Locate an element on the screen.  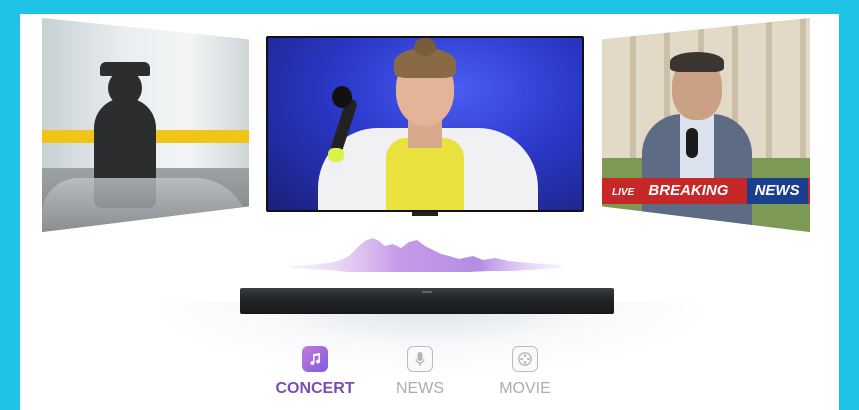
mode-news: NEWS is located at coordinates (420, 372).